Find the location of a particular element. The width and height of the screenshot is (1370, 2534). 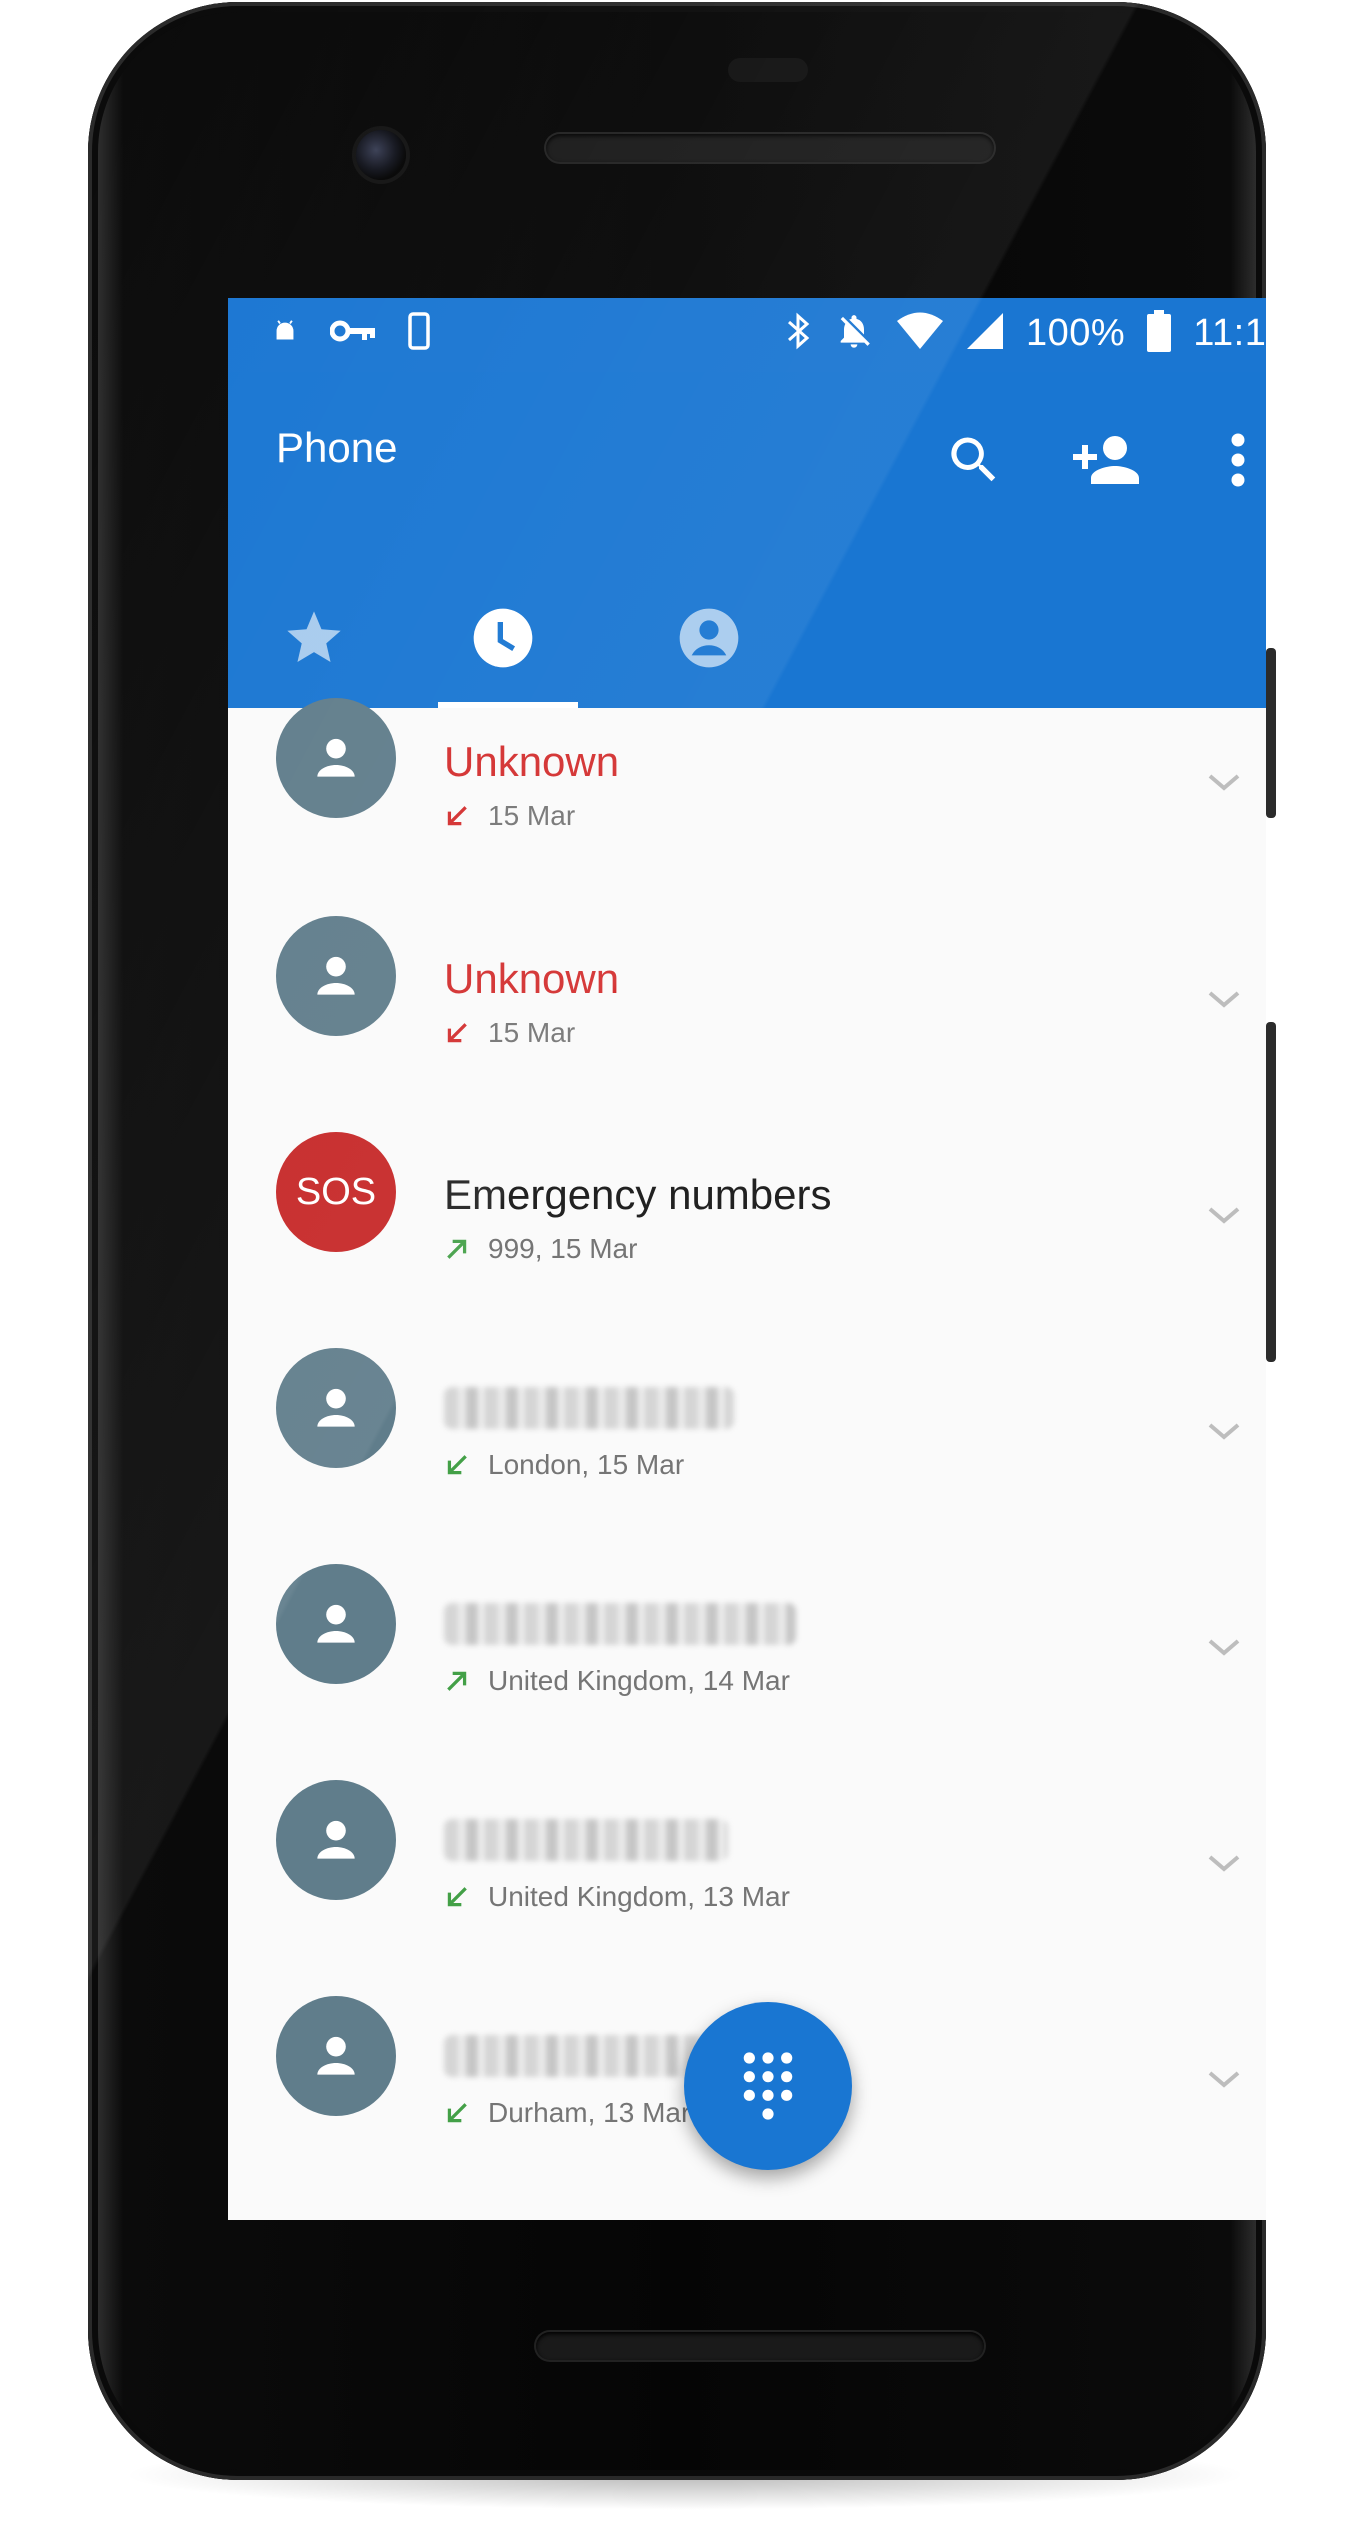

star-icon is located at coordinates (314, 636).